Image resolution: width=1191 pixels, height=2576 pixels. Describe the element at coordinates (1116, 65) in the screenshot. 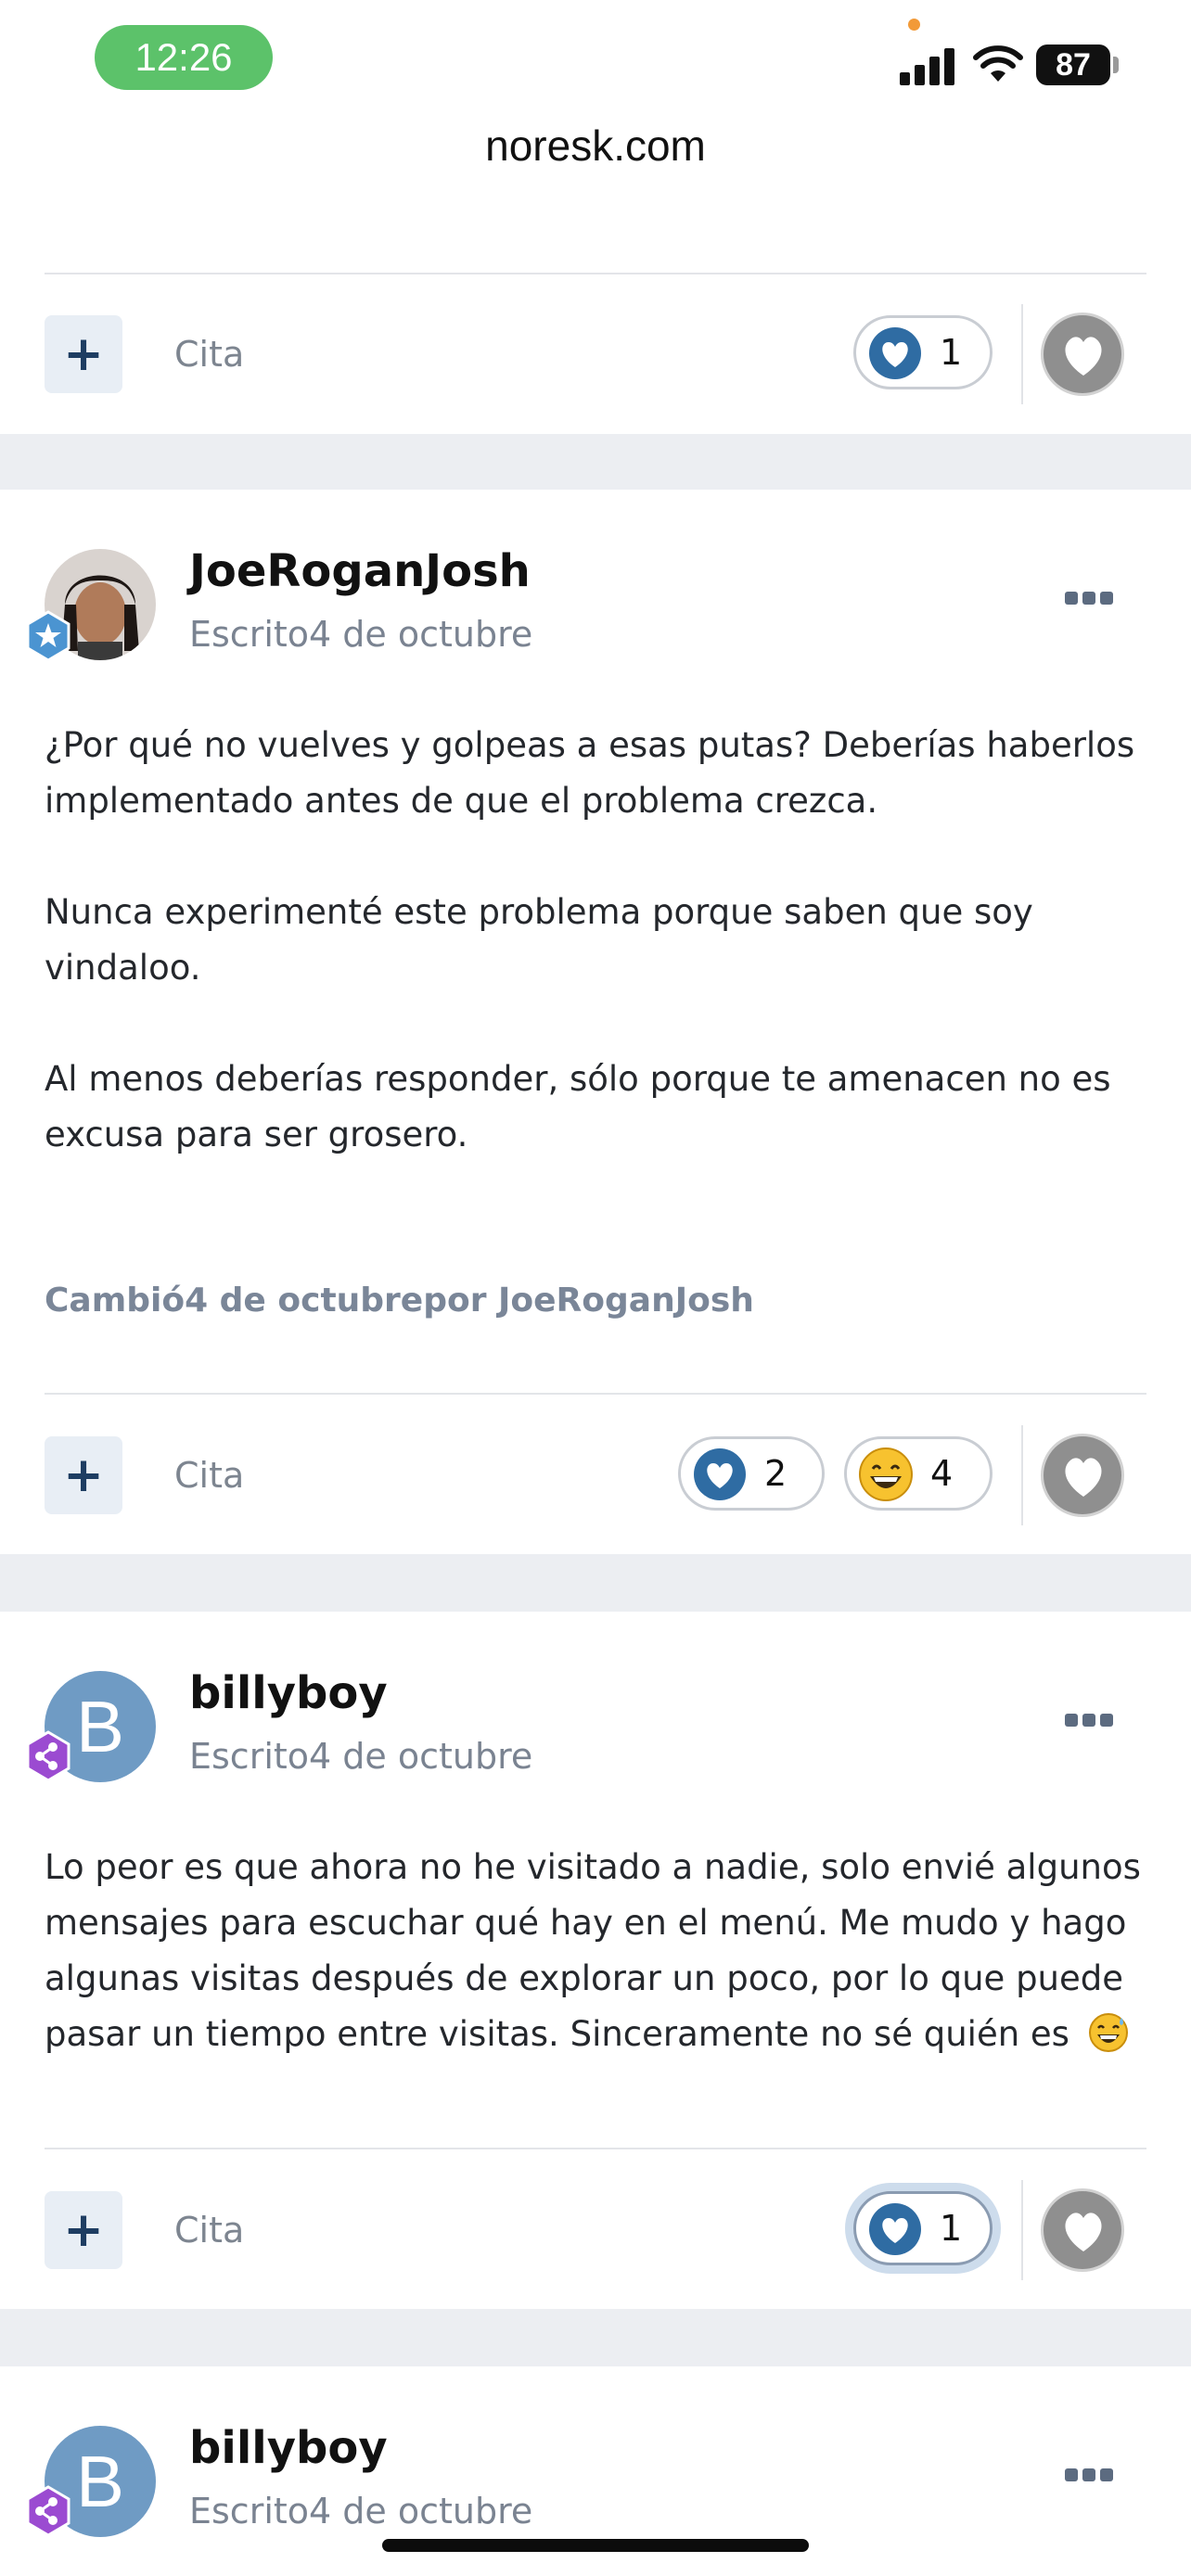

I see `battery-tip` at that location.